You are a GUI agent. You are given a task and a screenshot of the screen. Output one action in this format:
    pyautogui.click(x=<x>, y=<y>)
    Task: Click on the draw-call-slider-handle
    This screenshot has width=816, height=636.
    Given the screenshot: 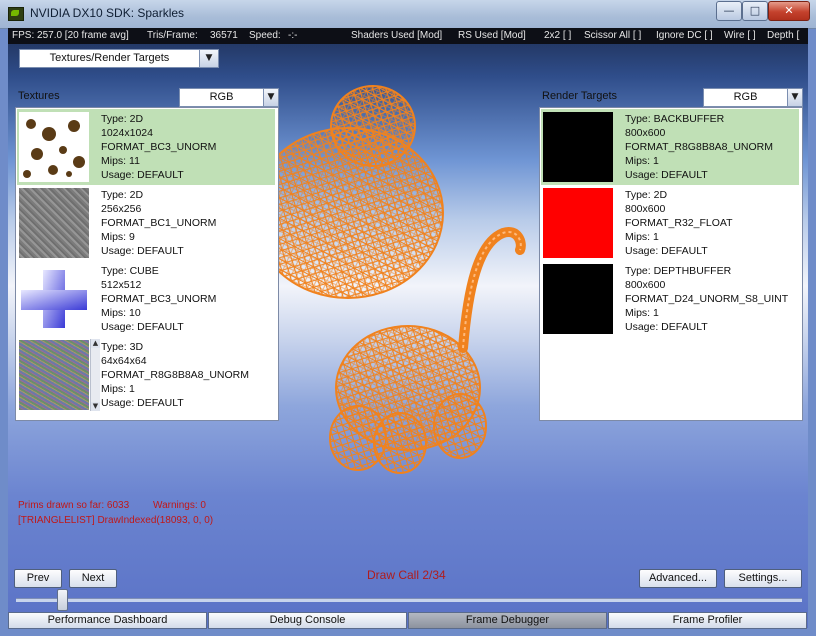 What is the action you would take?
    pyautogui.click(x=62, y=600)
    